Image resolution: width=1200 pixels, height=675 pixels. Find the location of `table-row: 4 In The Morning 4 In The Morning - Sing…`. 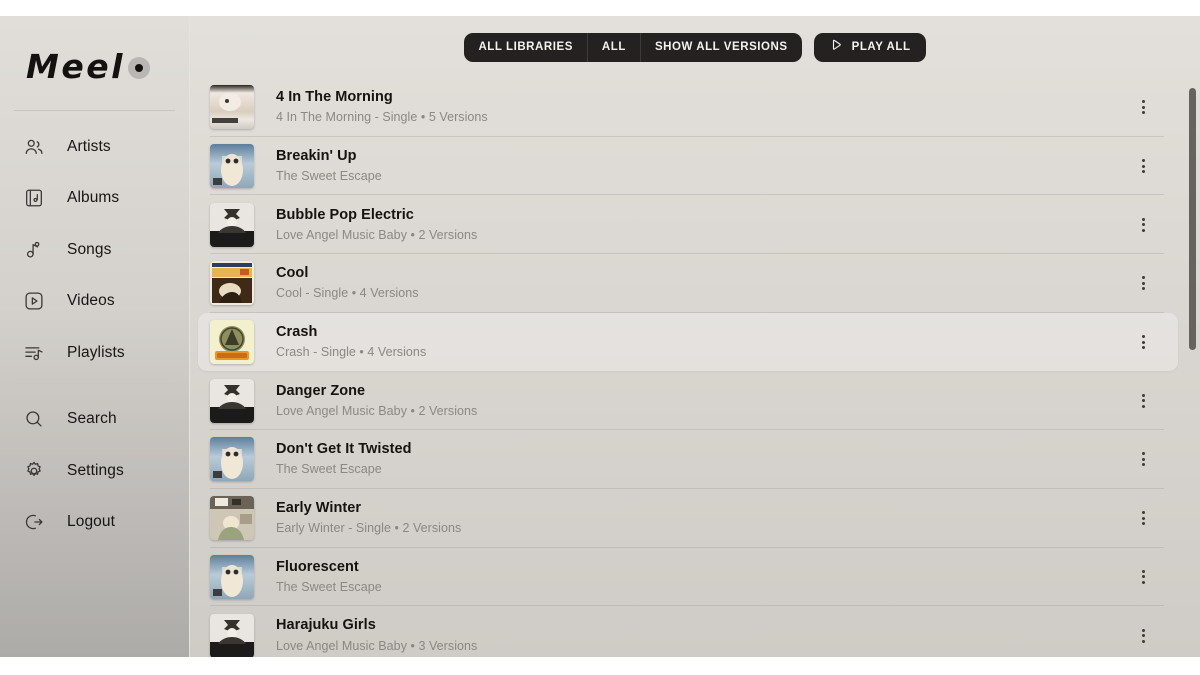

table-row: 4 In The Morning 4 In The Morning - Sing… is located at coordinates (688, 107).